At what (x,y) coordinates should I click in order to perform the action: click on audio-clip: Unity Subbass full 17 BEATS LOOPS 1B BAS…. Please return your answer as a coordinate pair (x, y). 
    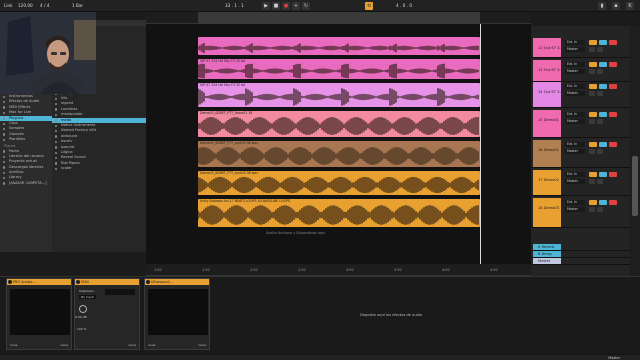
    Looking at the image, I should click on (339, 213).